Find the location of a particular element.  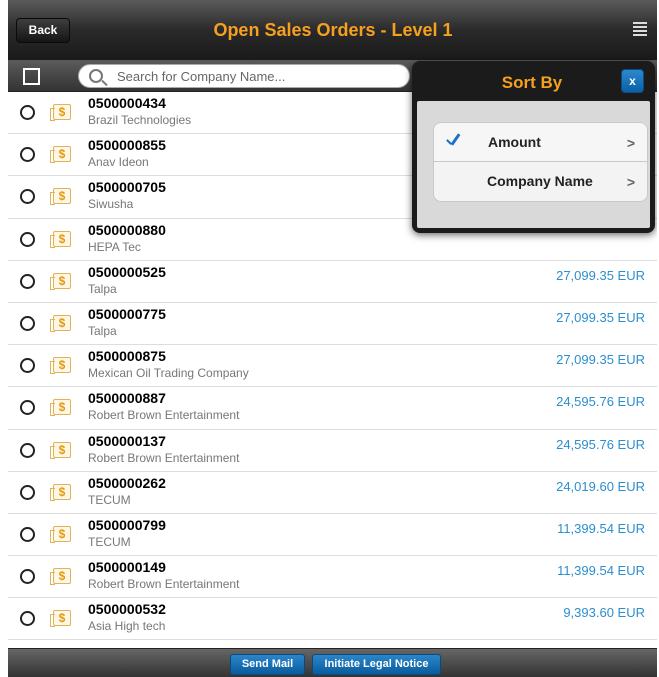

header-top: Back Open Sales Orders - Level 1 is located at coordinates (332, 29).